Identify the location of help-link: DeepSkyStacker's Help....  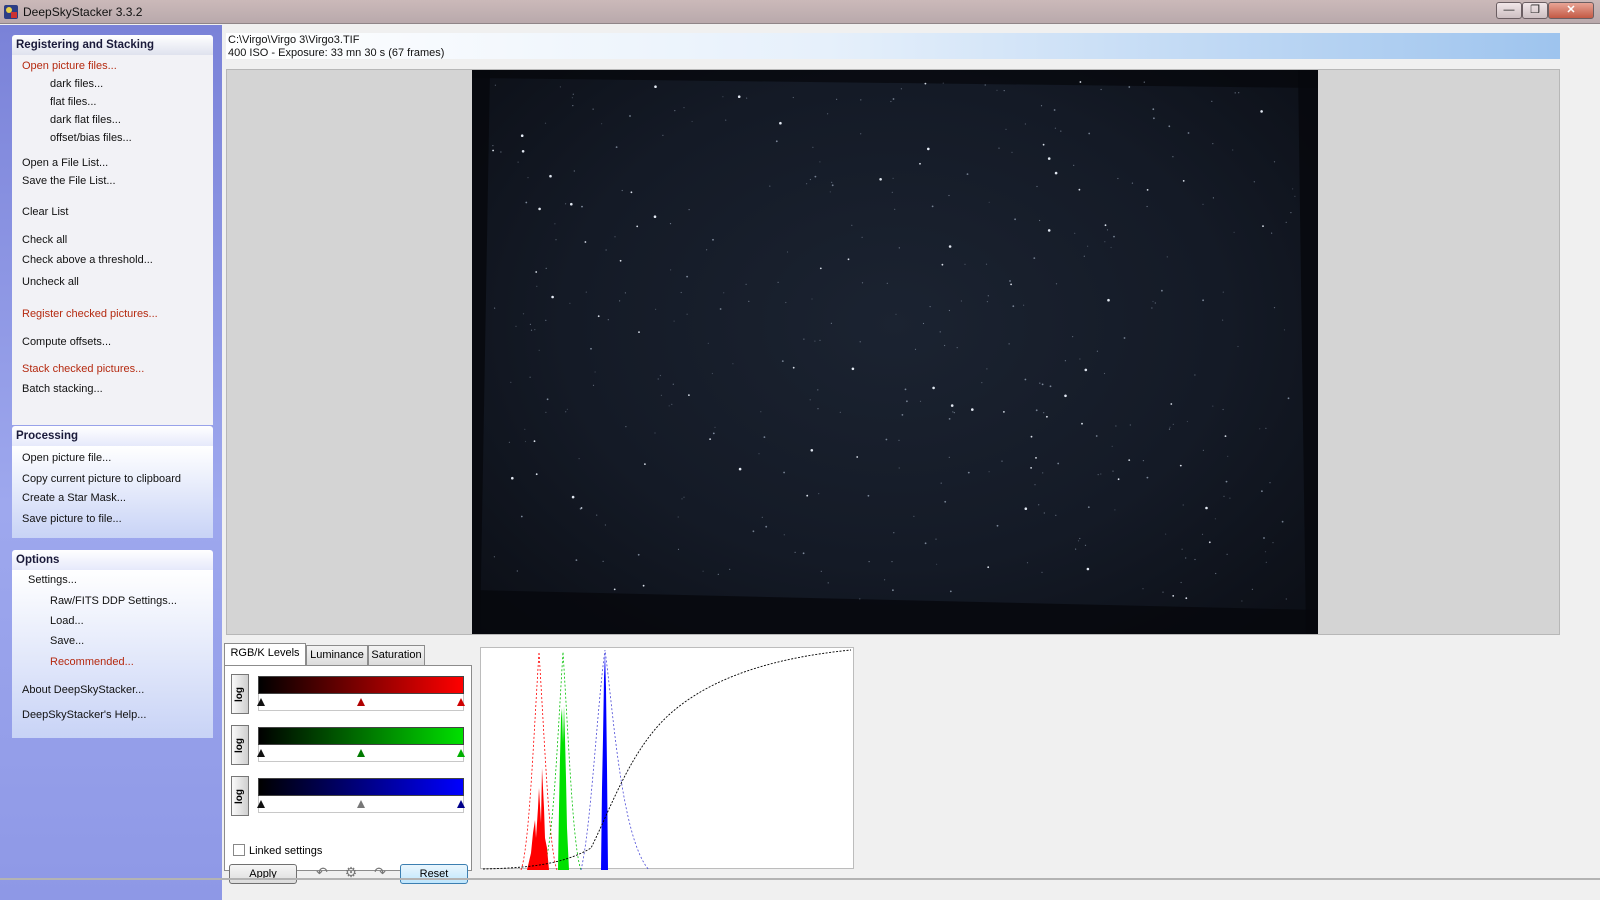
(84, 715).